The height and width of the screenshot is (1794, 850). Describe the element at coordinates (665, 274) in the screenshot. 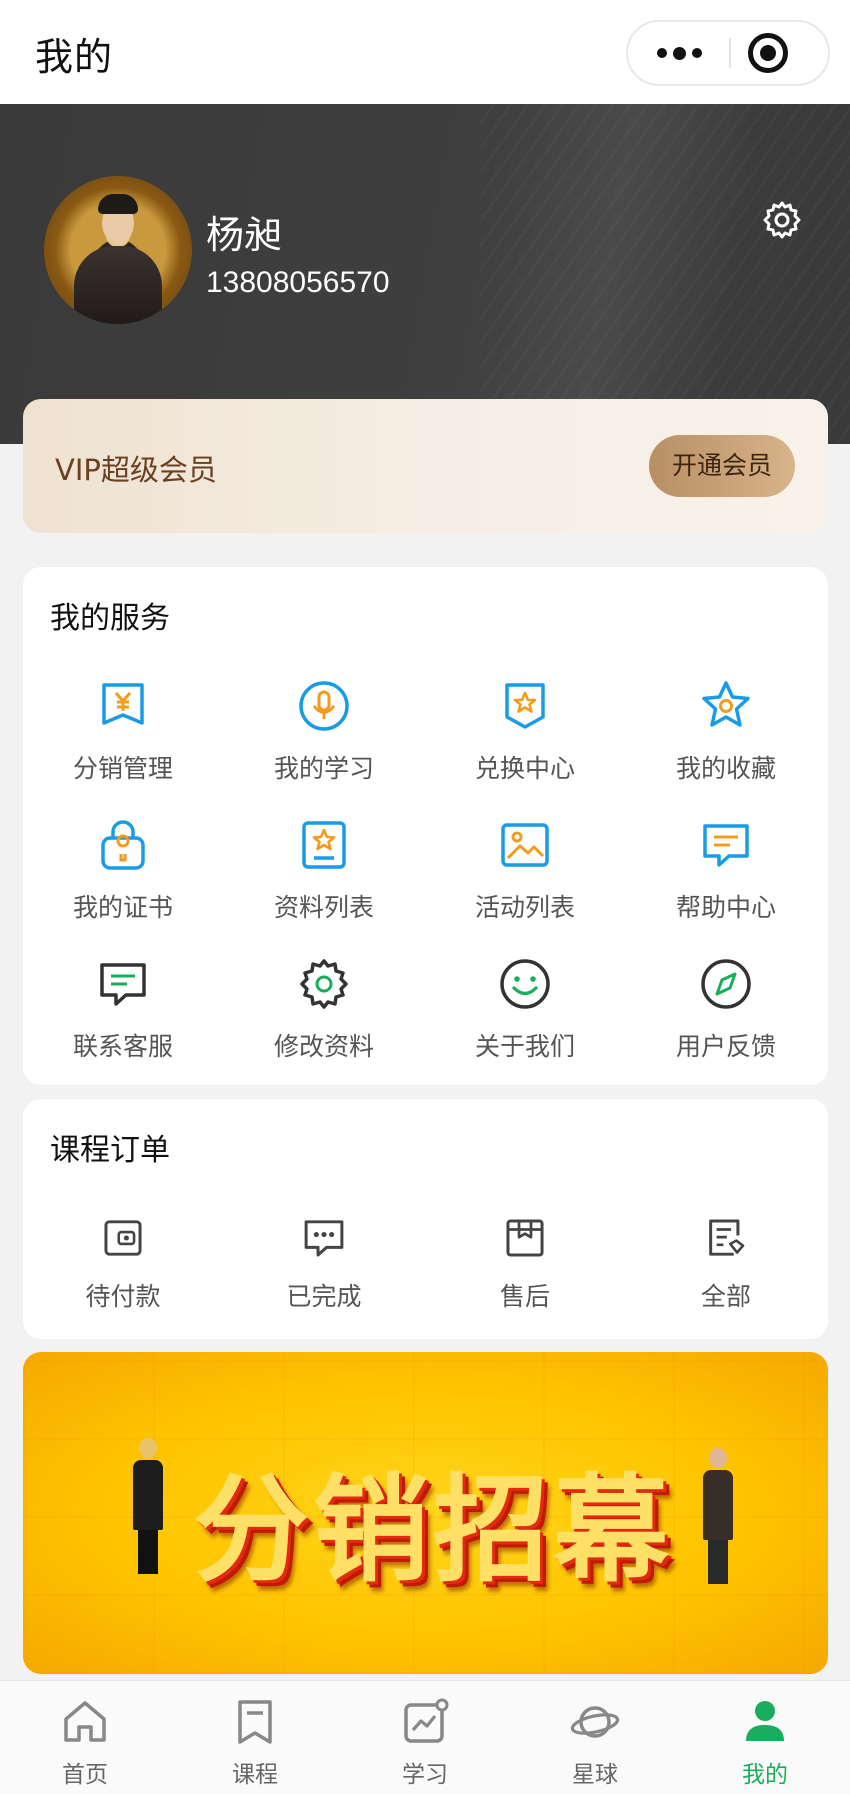

I see `header-decoration` at that location.